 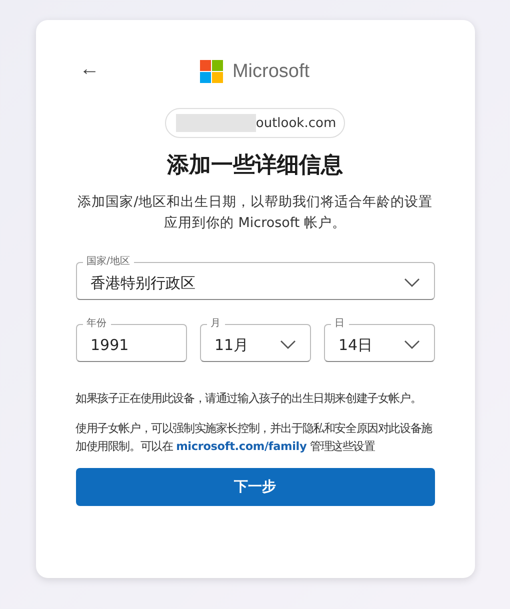 I want to click on field-label: 国家/地区, so click(x=108, y=262).